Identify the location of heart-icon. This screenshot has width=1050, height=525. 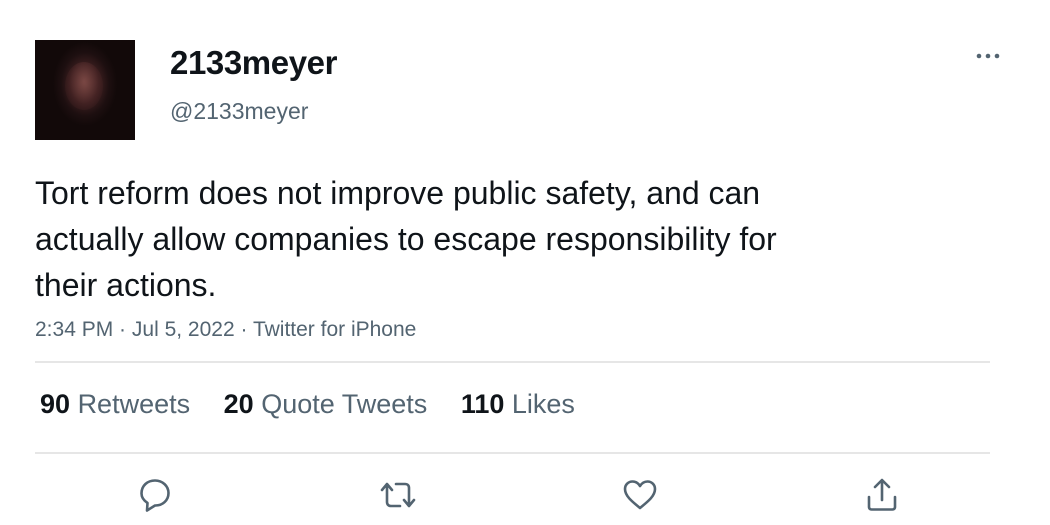
(640, 495).